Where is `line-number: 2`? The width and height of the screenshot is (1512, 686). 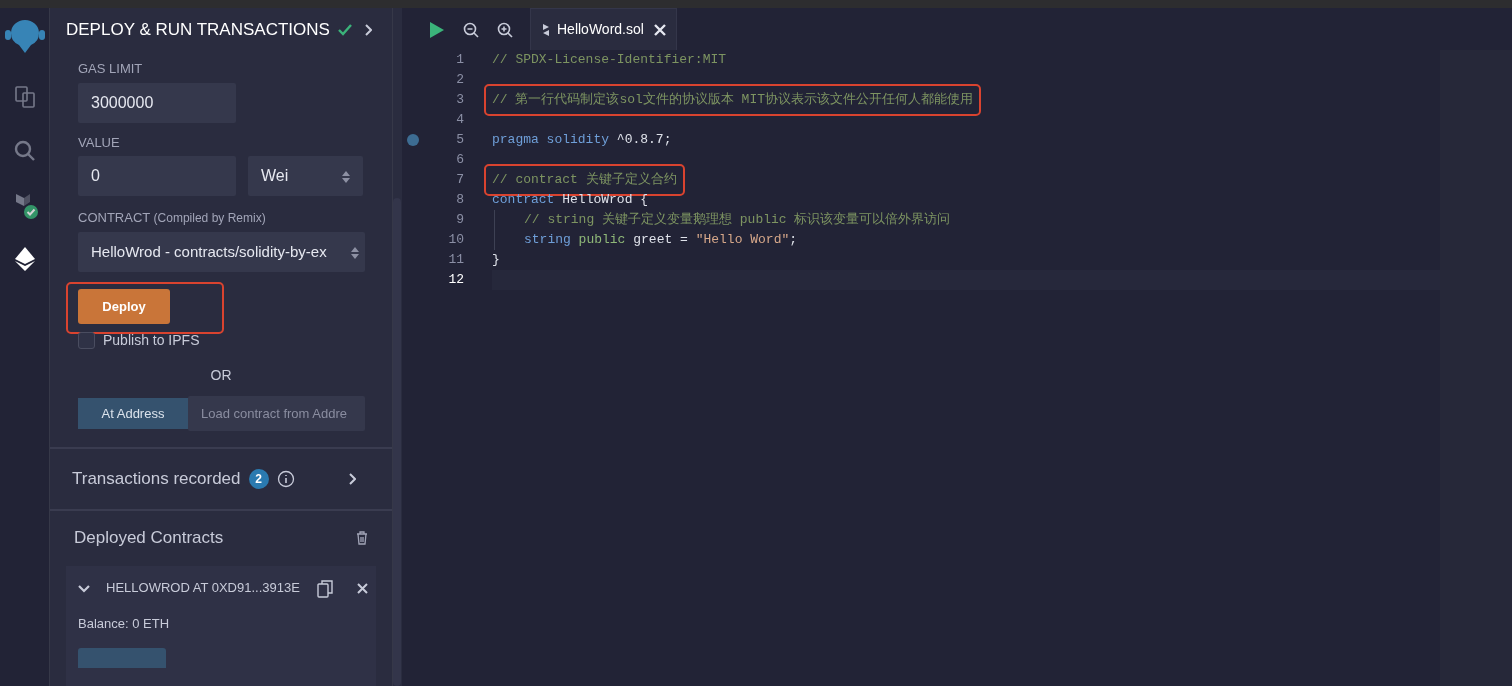 line-number: 2 is located at coordinates (460, 80).